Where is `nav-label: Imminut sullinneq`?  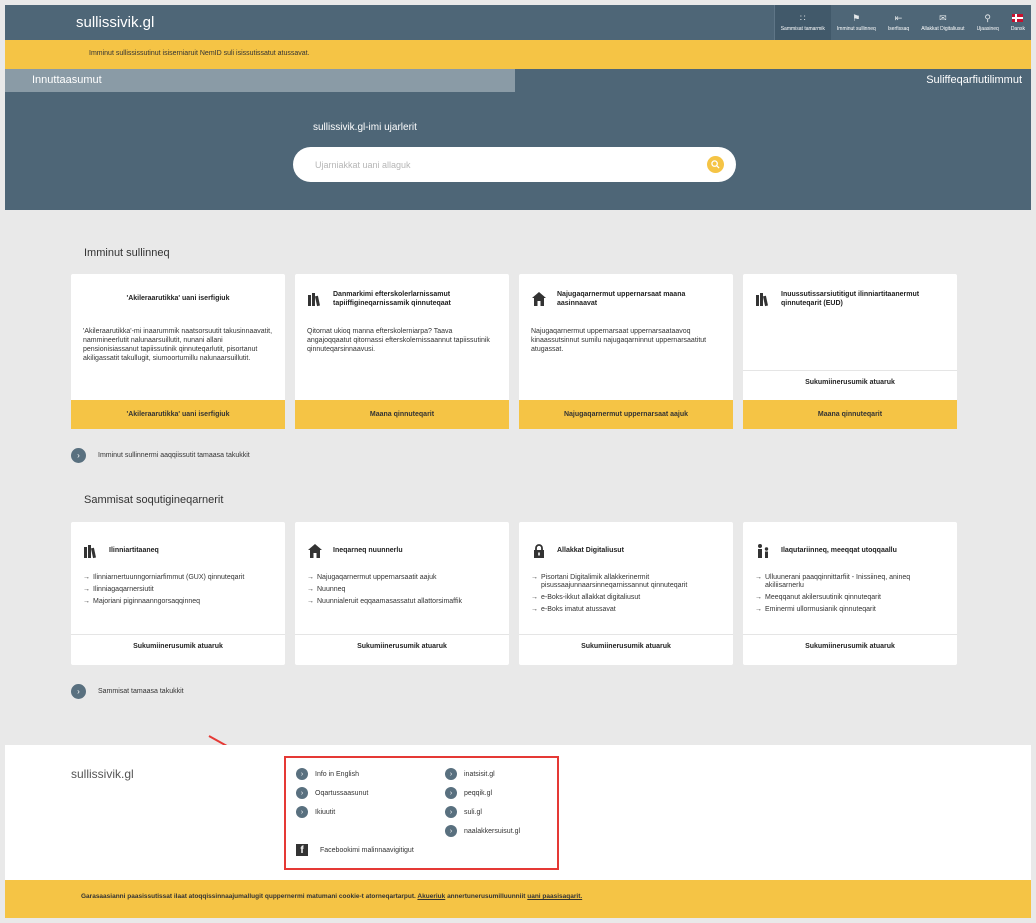
nav-label: Imminut sullinneq is located at coordinates (856, 29).